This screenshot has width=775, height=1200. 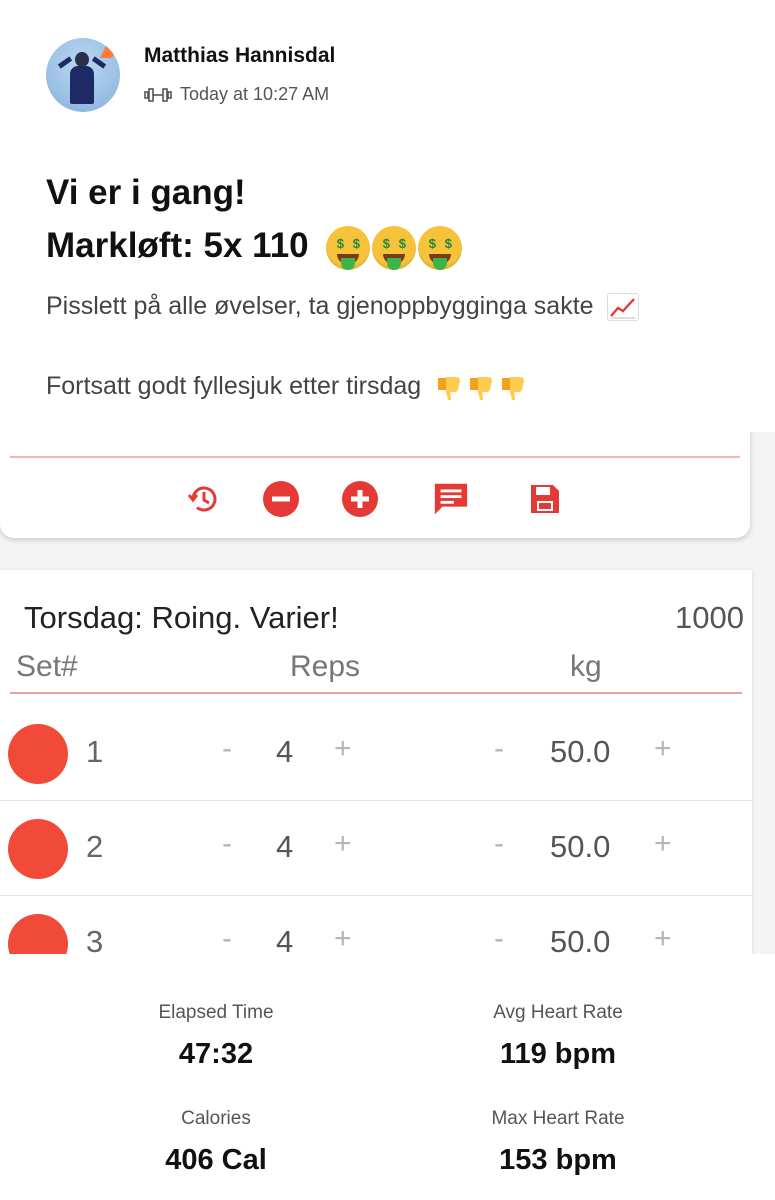 I want to click on stat-label: Calories, so click(x=216, y=1118).